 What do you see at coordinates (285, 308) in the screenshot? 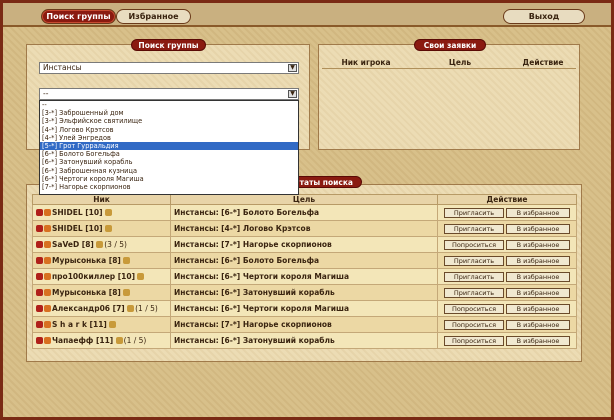
I see `goal-location: [6-*] Чертоги короля Магиша` at bounding box center [285, 308].